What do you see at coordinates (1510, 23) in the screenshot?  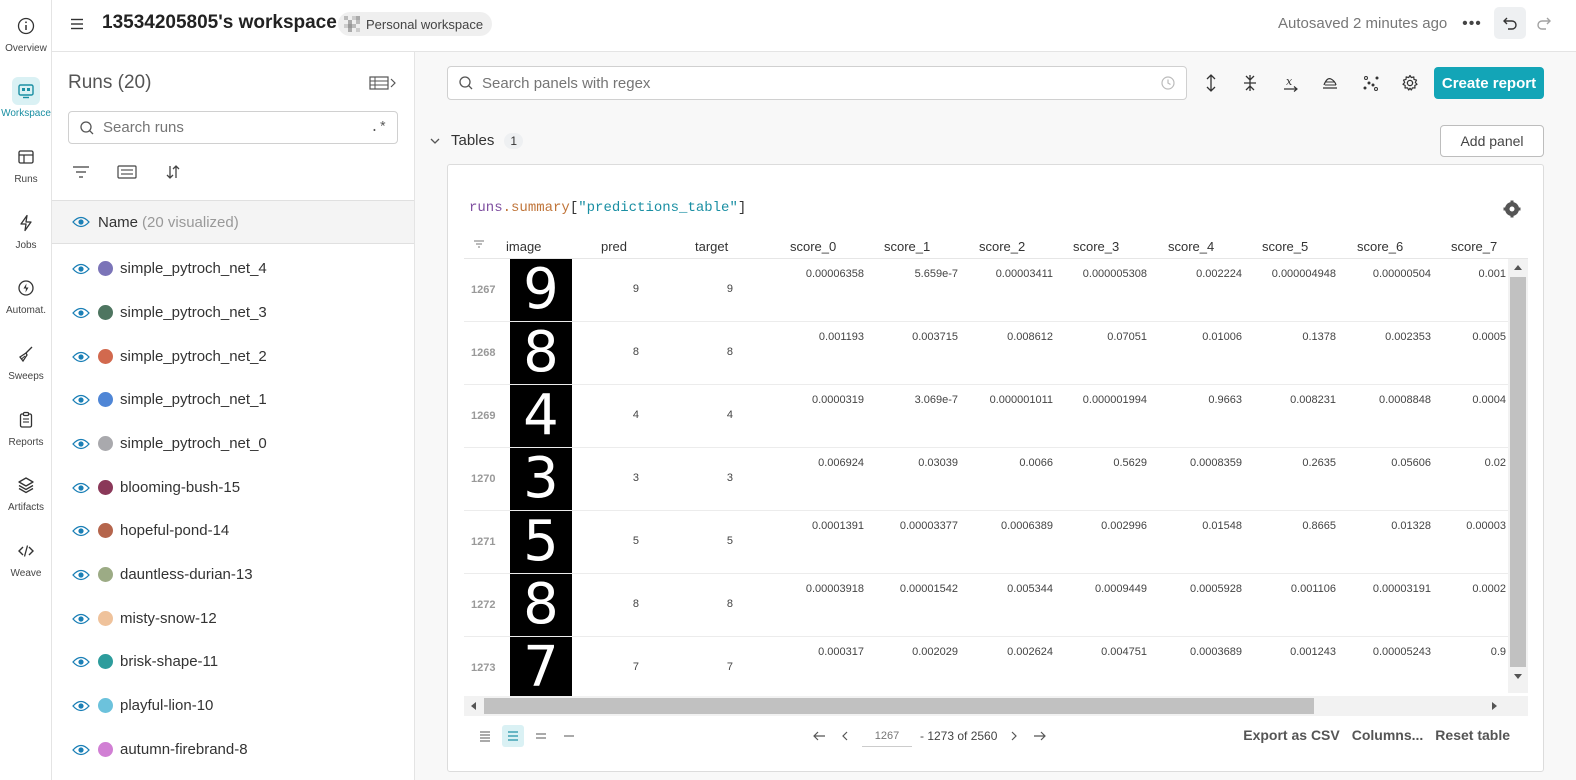 I see `undo-button` at bounding box center [1510, 23].